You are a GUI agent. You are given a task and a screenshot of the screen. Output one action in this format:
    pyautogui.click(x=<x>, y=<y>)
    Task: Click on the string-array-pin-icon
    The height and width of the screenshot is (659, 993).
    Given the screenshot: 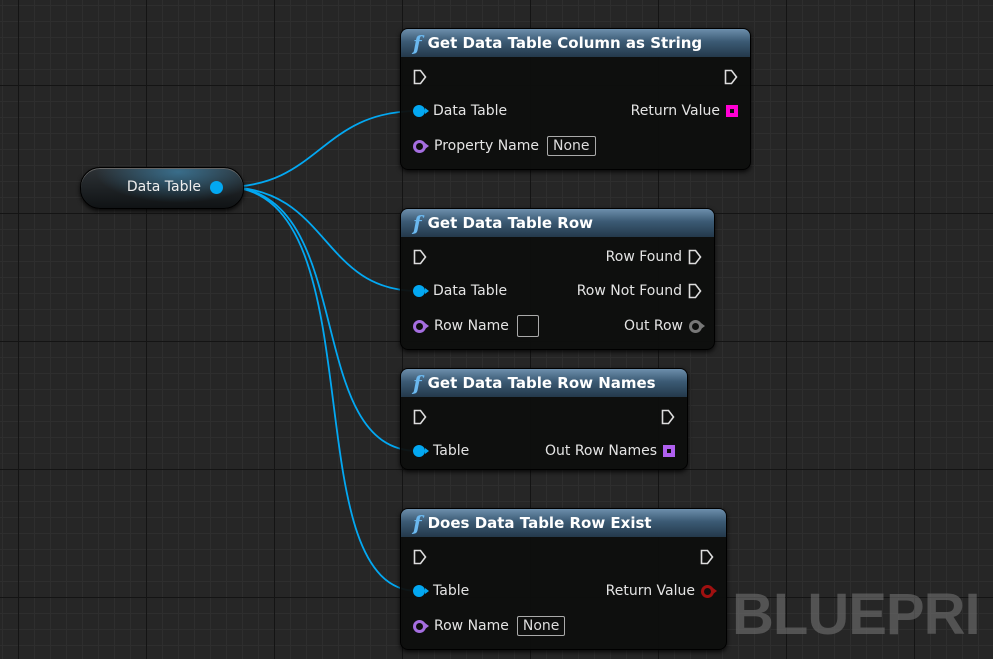 What is the action you would take?
    pyautogui.click(x=732, y=111)
    